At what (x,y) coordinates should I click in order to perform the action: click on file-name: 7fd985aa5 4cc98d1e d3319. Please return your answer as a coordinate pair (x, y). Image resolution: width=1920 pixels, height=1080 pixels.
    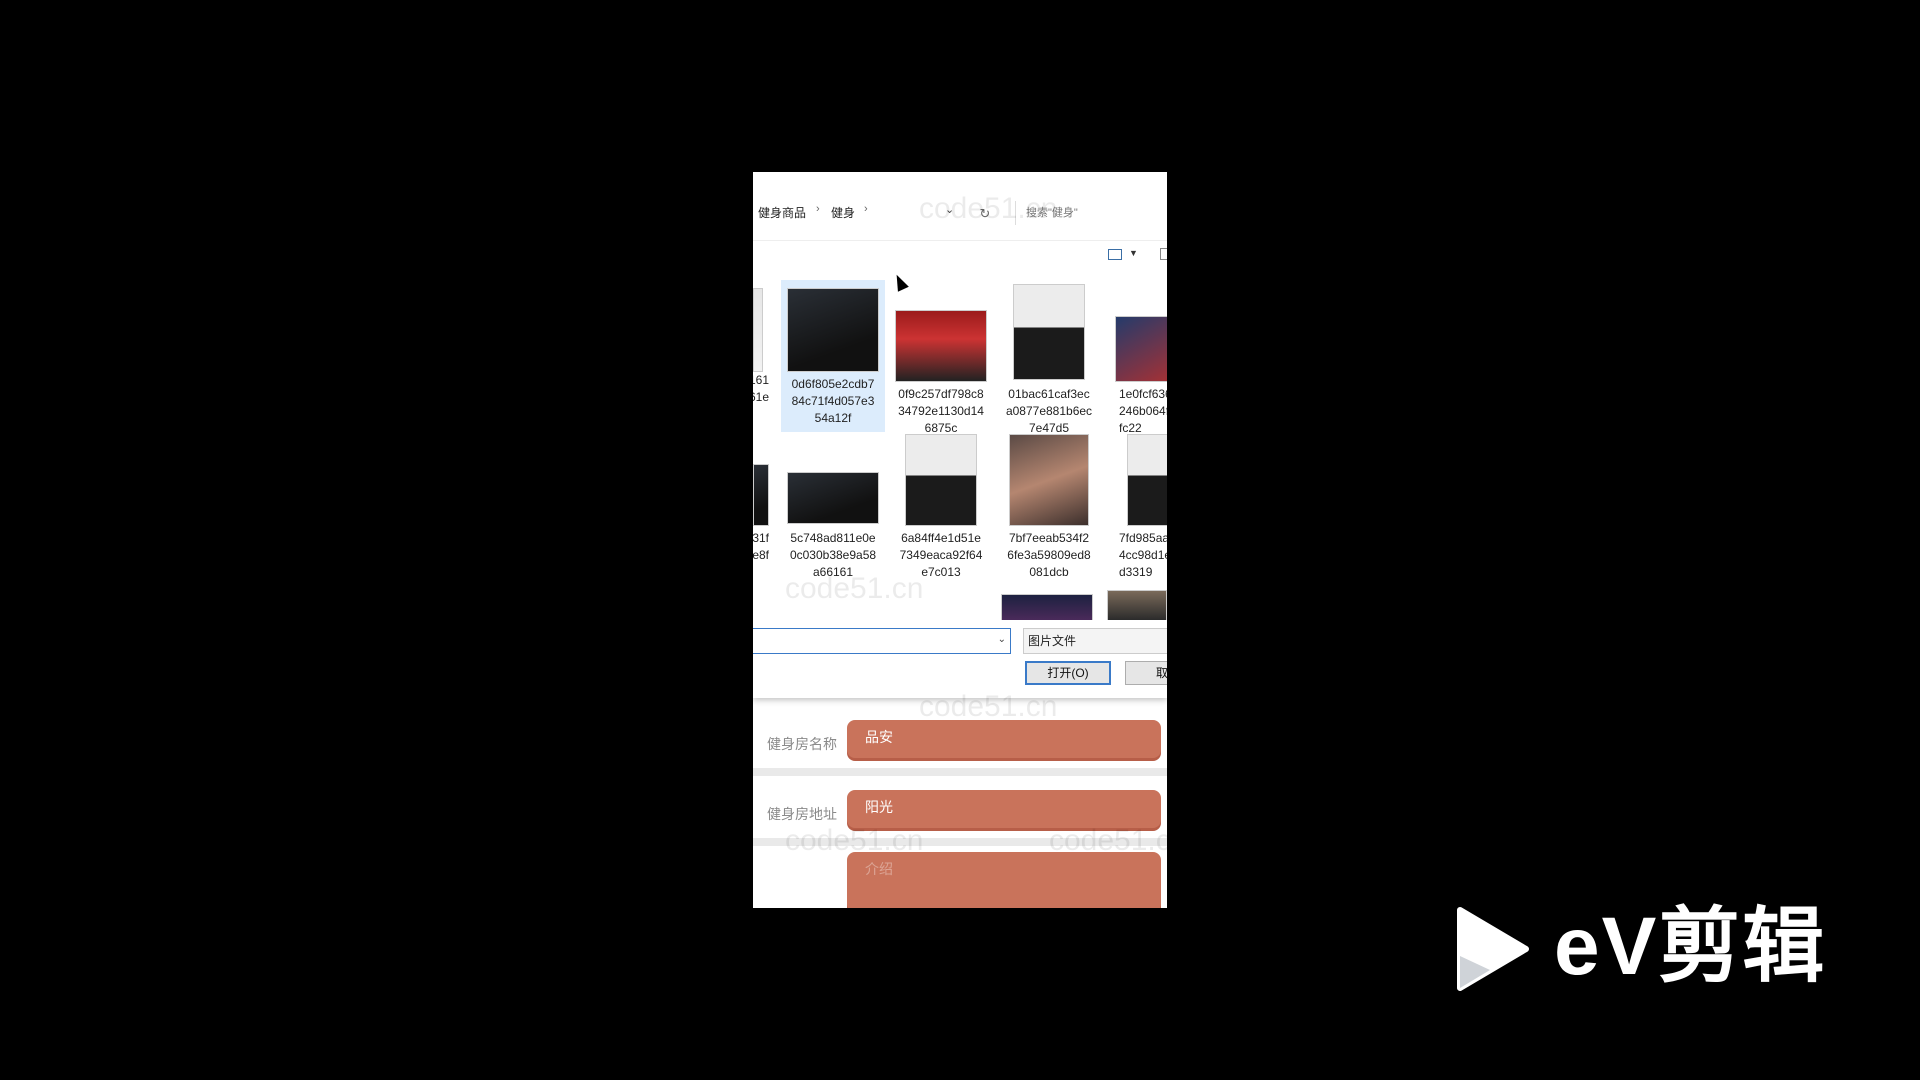
    Looking at the image, I should click on (1143, 555).